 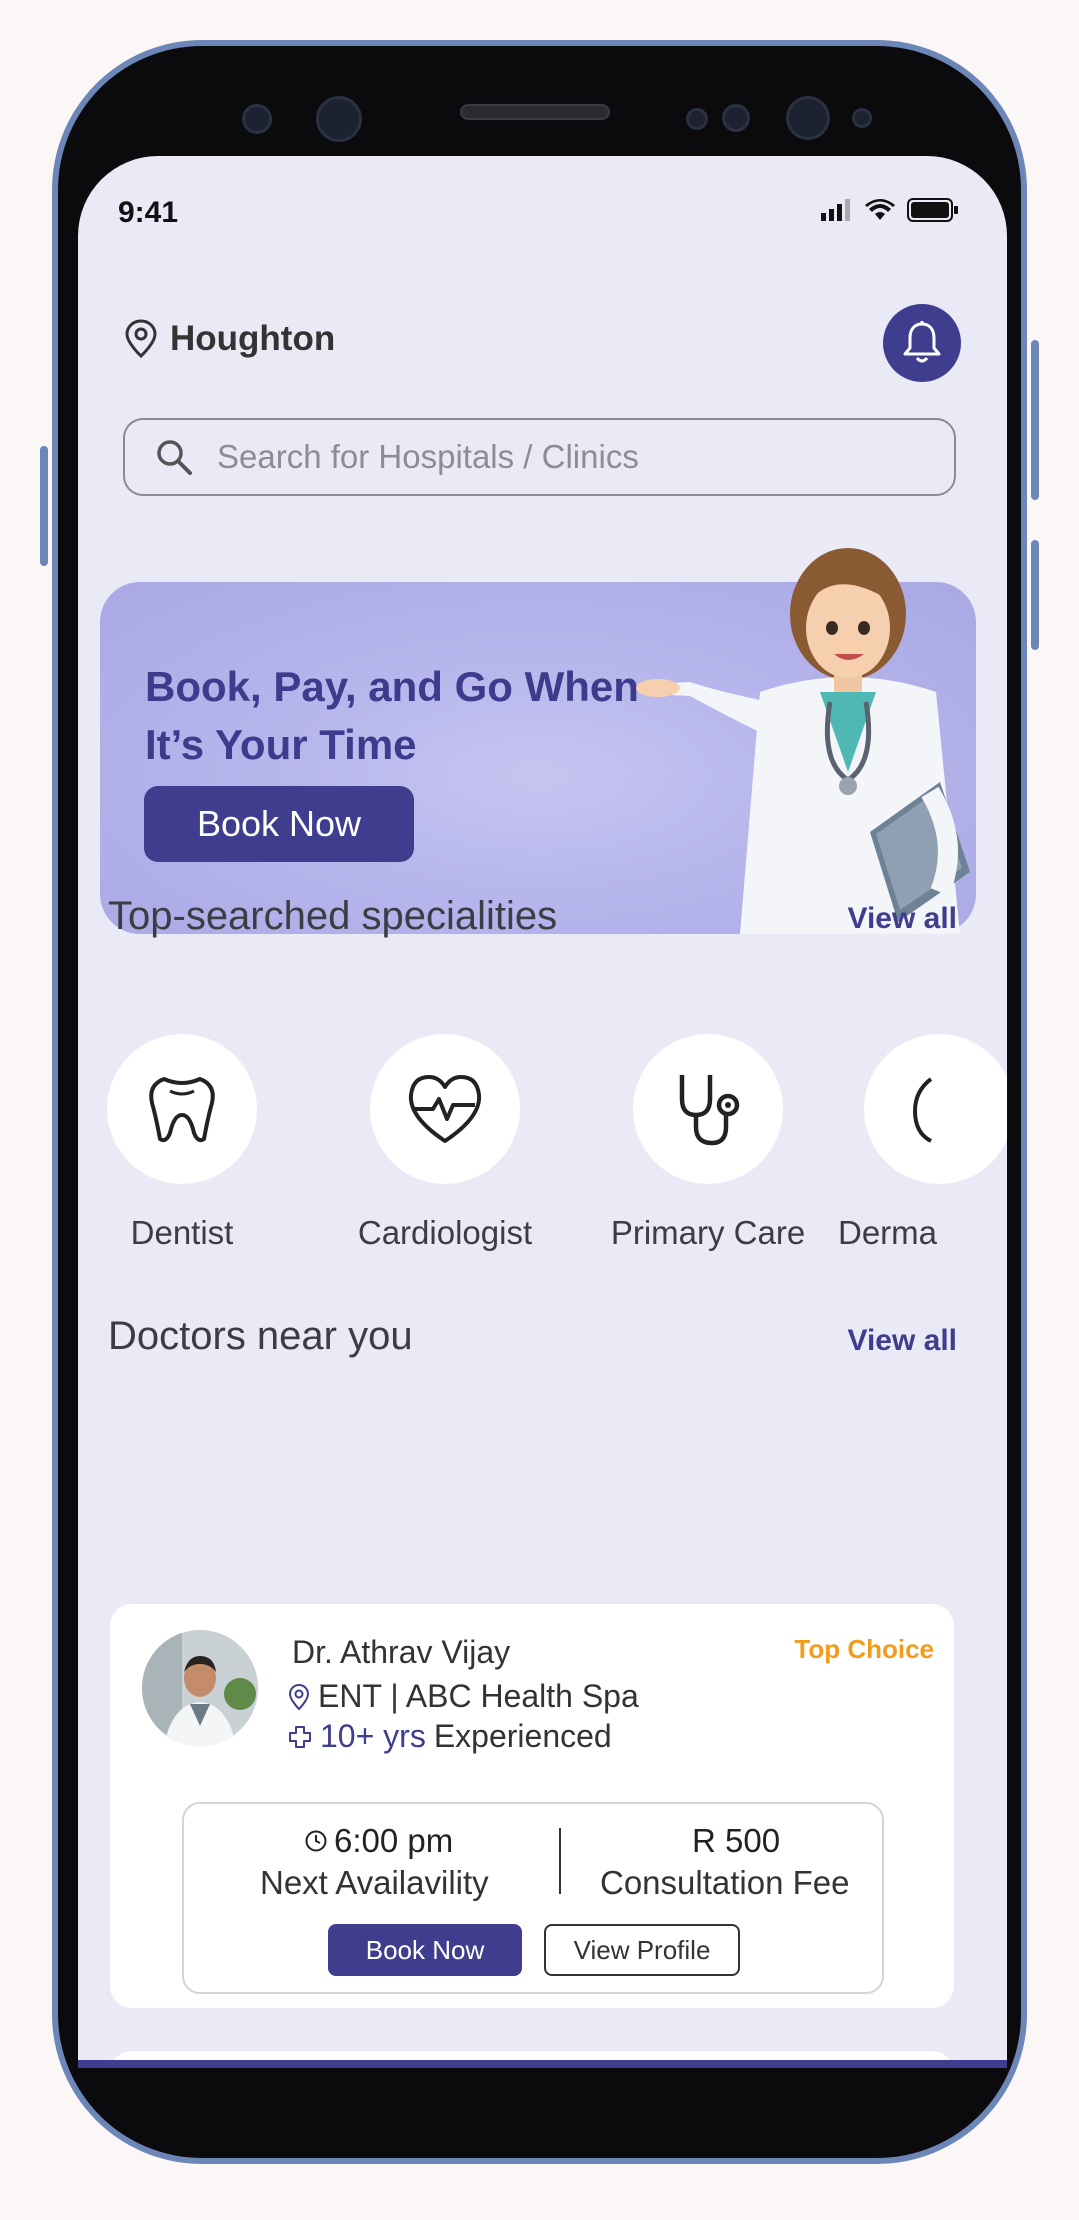 What do you see at coordinates (373, 1736) in the screenshot?
I see `experience-years: 10+ yrs` at bounding box center [373, 1736].